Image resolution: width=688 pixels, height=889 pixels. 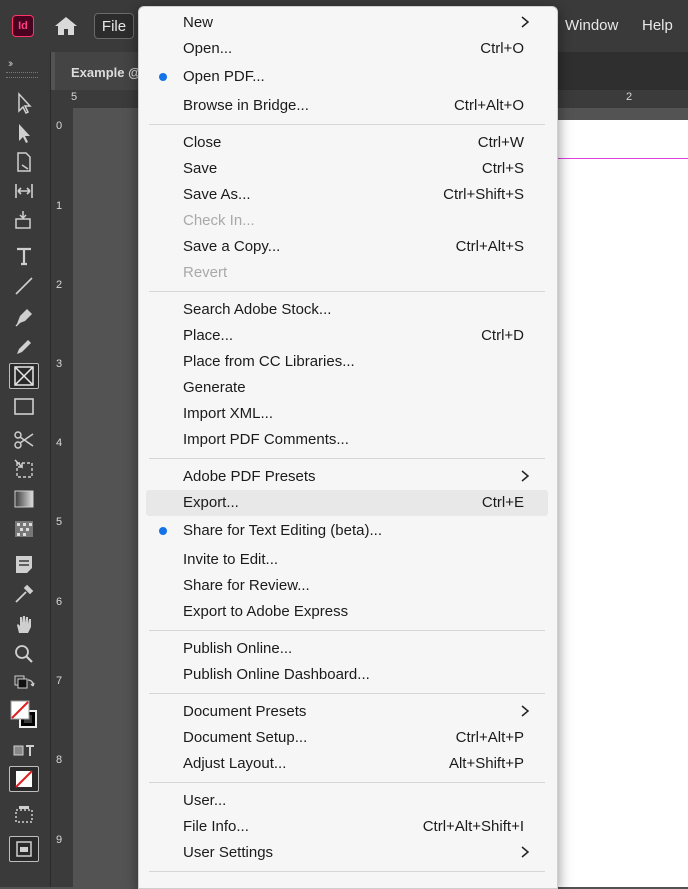 I want to click on menu-item-document-presets: Document Presets, so click(x=347, y=712).